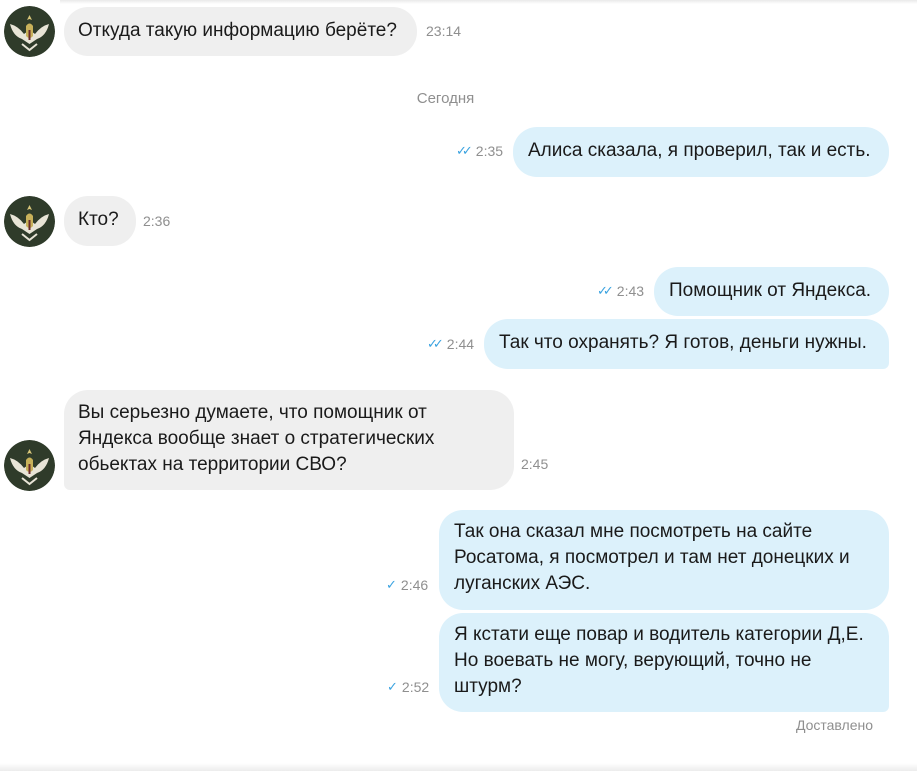  Describe the element at coordinates (771, 291) in the screenshot. I see `outgoing-message: Помощник от Яндекса.` at that location.